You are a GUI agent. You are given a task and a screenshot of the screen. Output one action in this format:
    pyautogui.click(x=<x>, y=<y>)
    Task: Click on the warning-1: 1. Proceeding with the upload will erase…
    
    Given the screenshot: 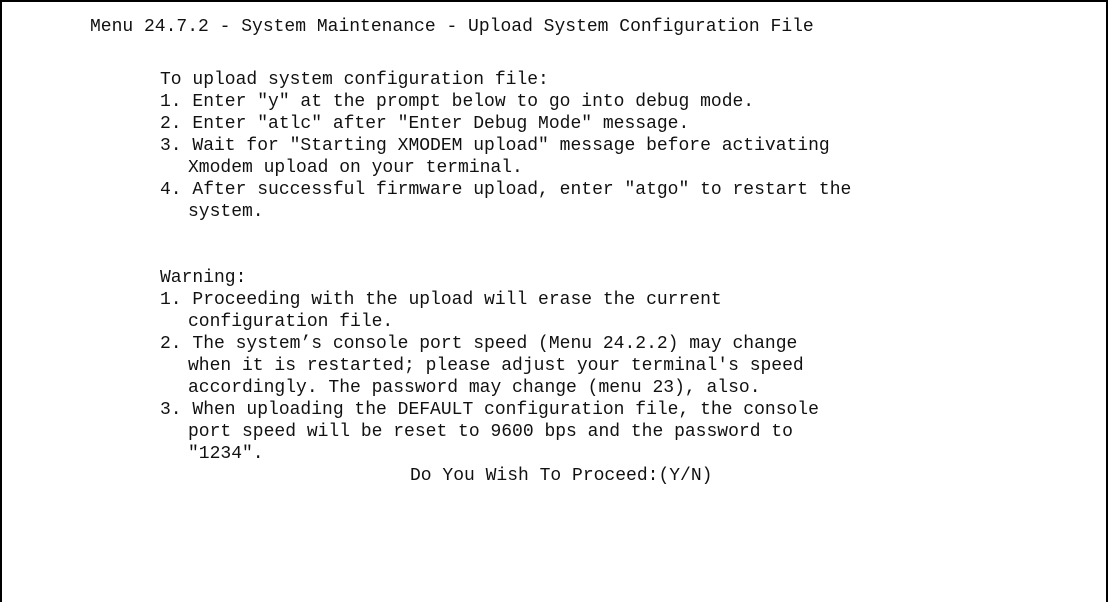 What is the action you would take?
    pyautogui.click(x=441, y=300)
    